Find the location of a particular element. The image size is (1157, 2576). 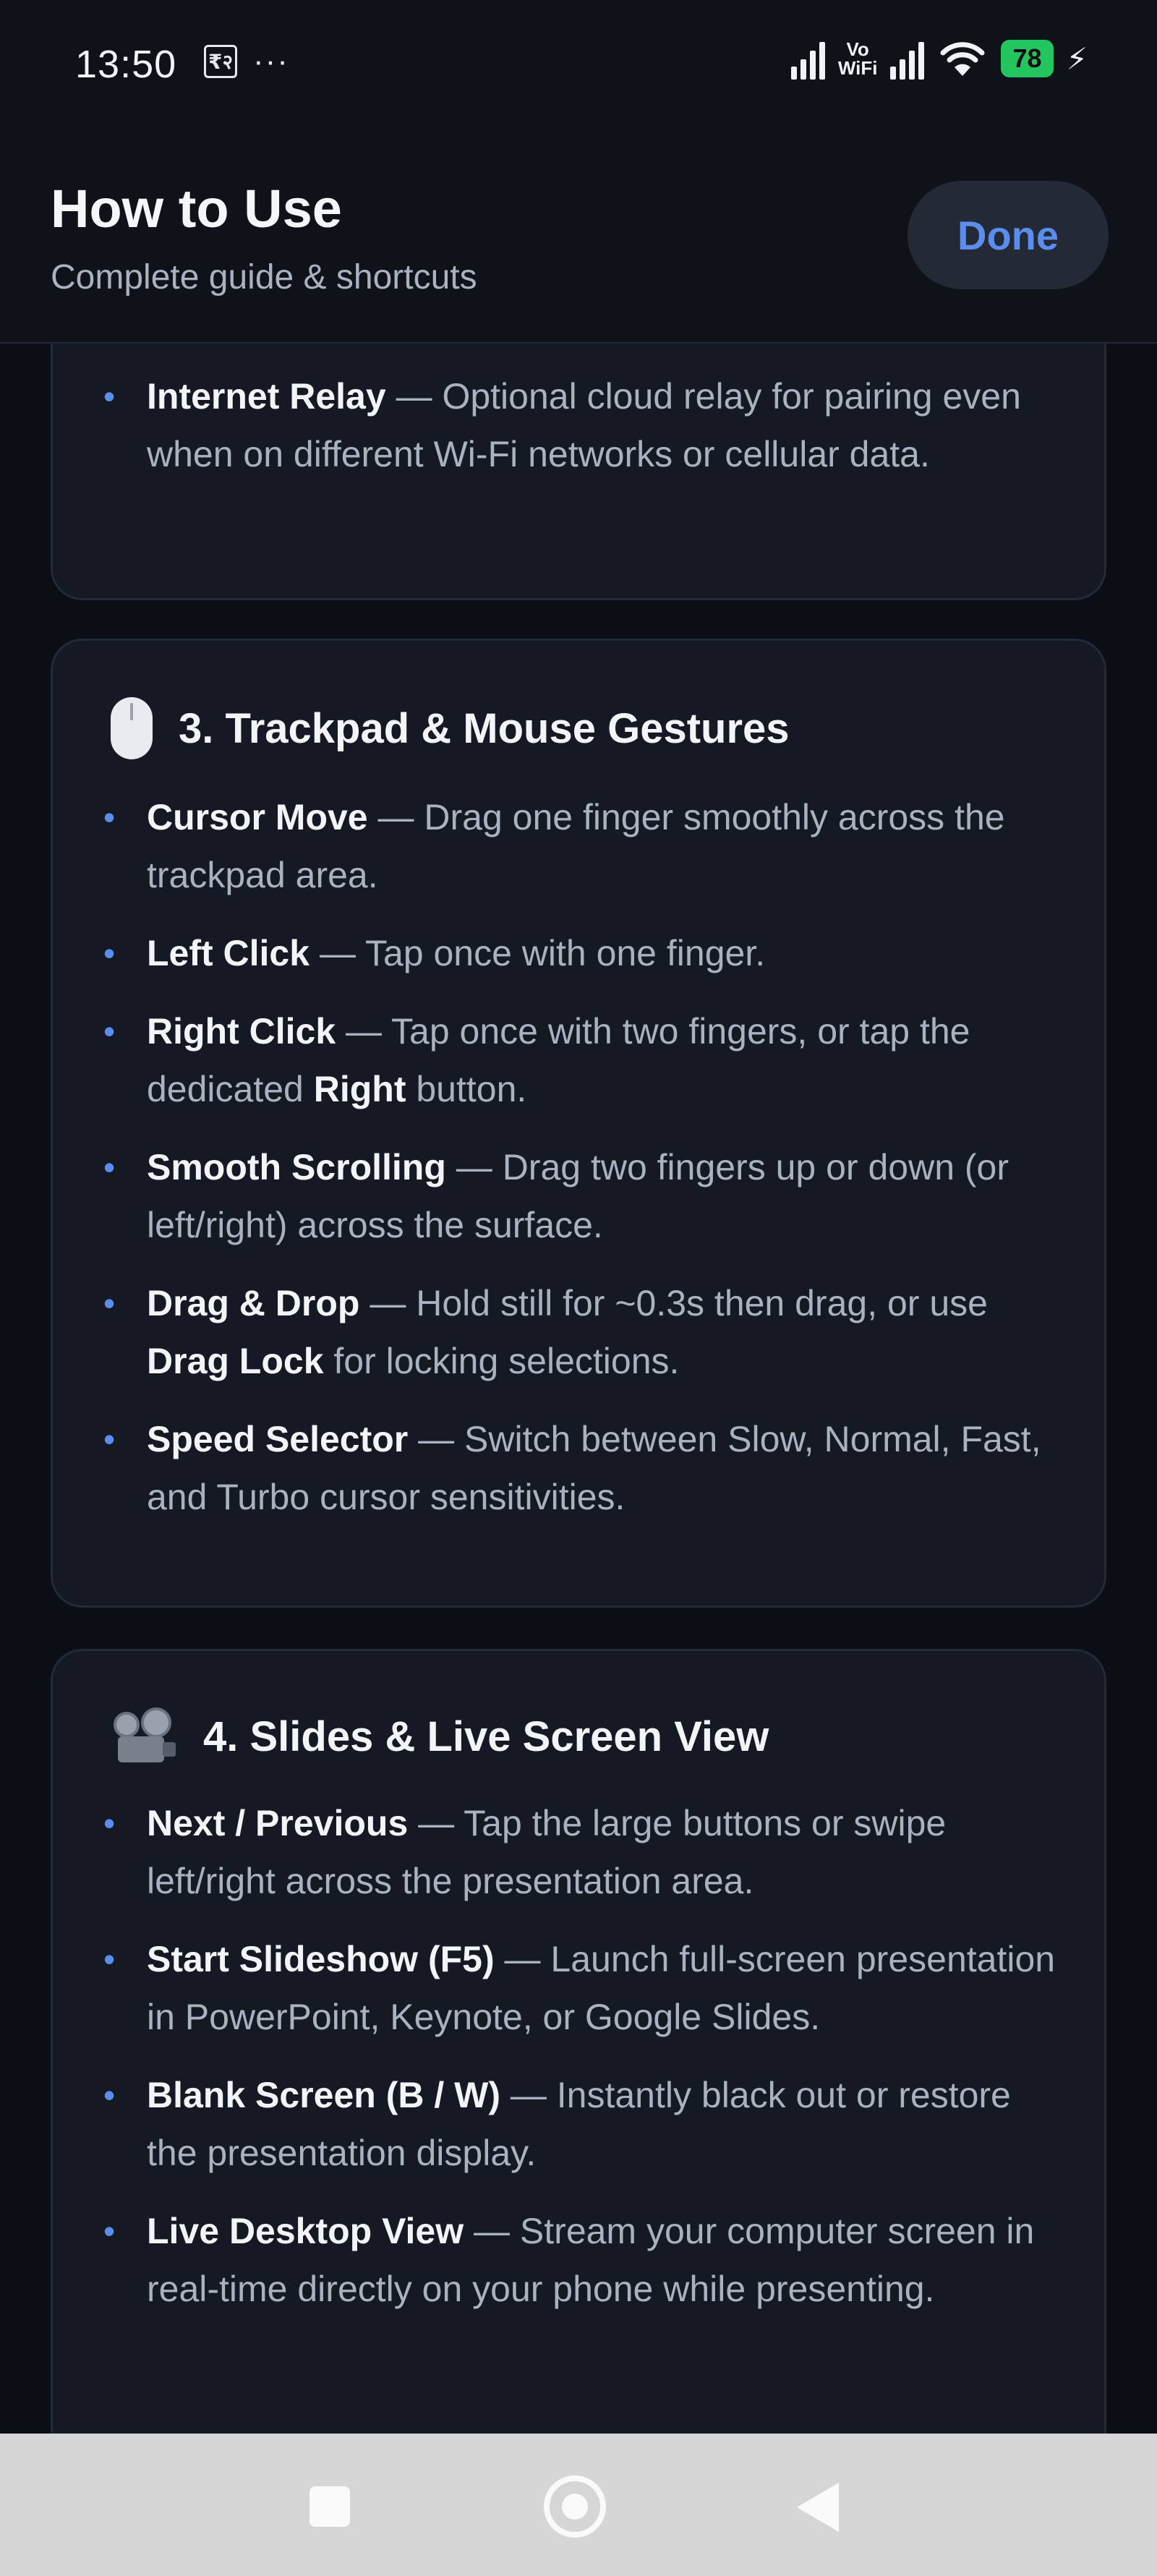

charging-bolt-icon: ⚡ is located at coordinates (1077, 58).